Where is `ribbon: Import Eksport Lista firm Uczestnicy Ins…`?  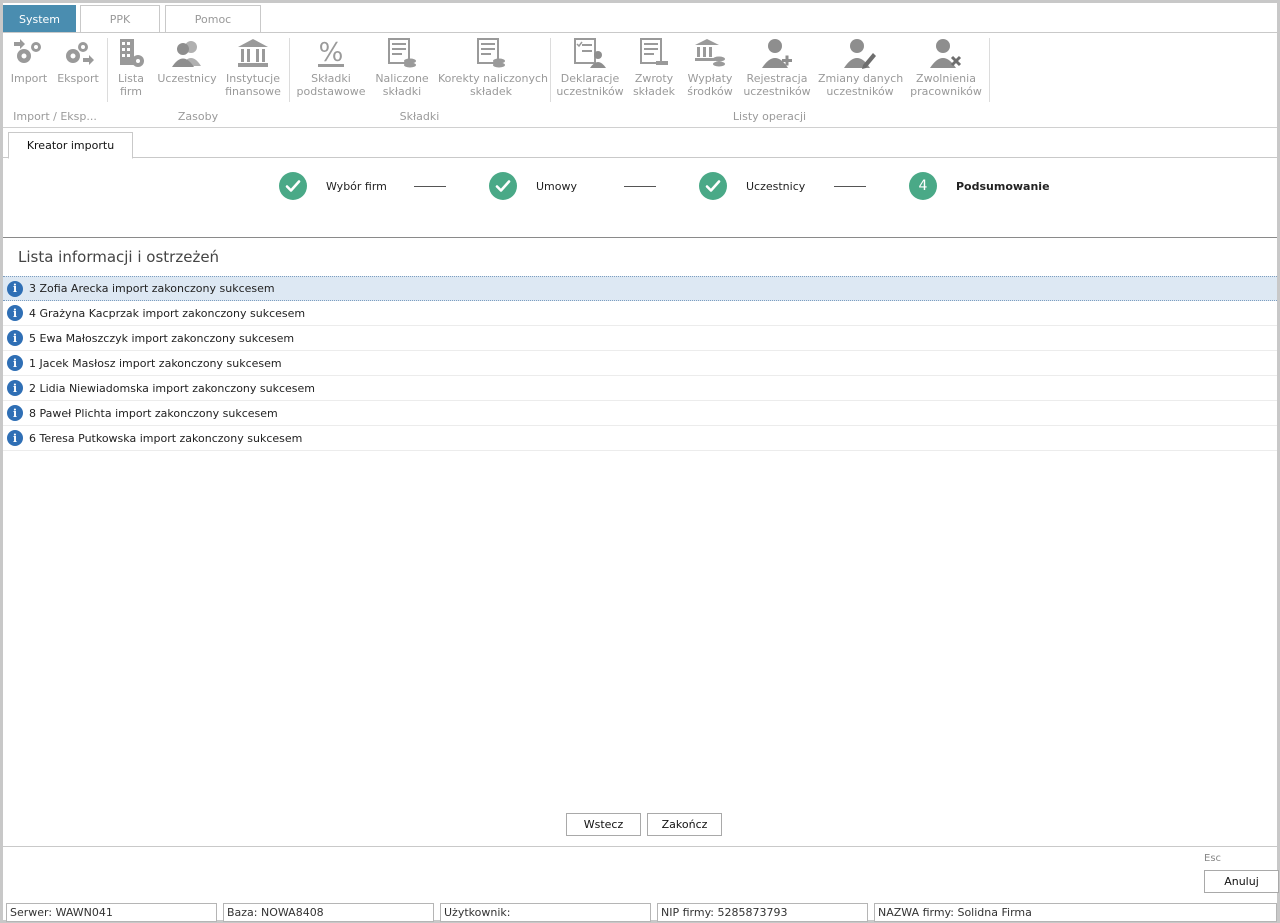 ribbon: Import Eksport Lista firm Uczestnicy Ins… is located at coordinates (640, 81).